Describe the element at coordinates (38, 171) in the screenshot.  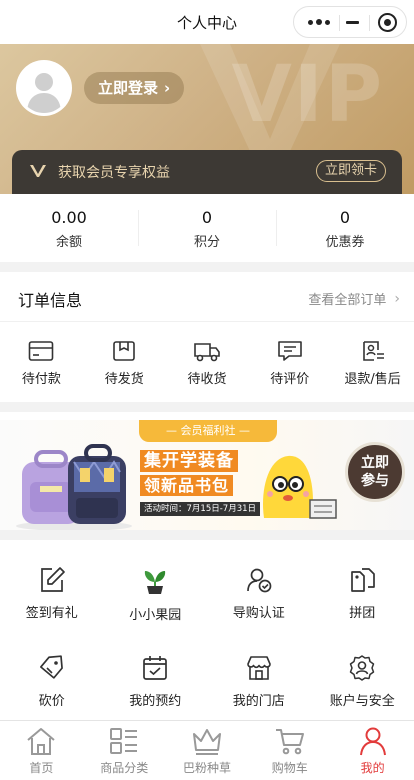
I see `vip-v-icon` at that location.